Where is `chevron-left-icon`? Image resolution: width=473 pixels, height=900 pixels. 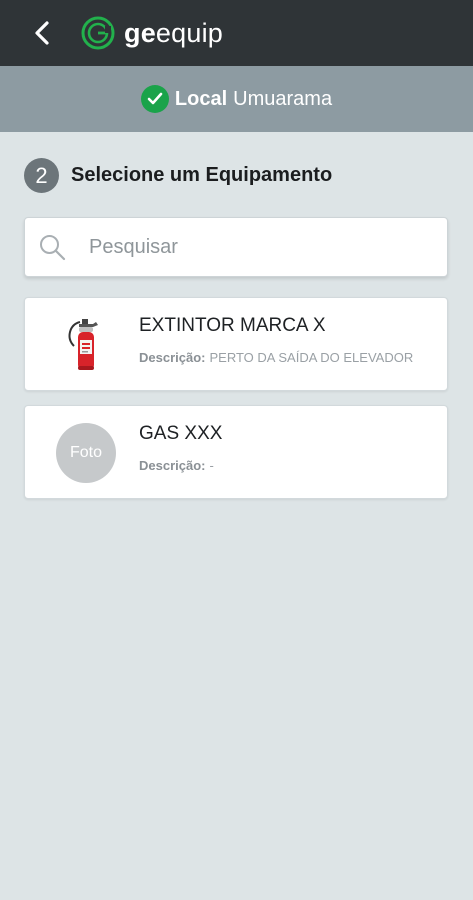 chevron-left-icon is located at coordinates (42, 33).